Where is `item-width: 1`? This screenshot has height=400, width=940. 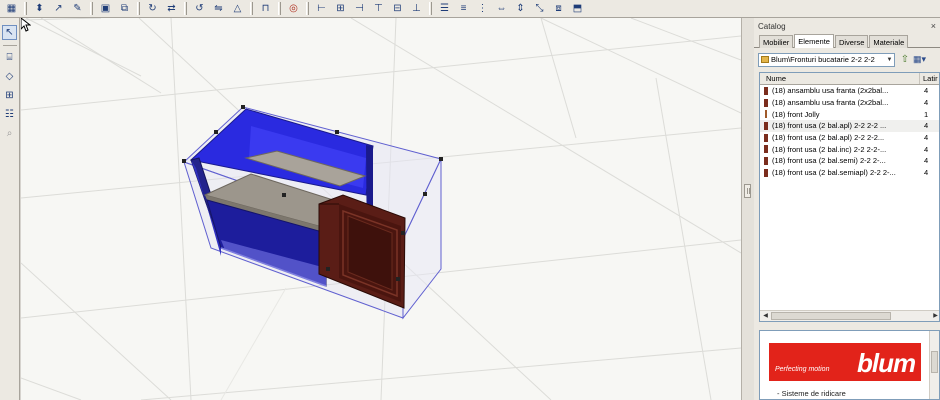
item-width: 1 is located at coordinates (926, 114).